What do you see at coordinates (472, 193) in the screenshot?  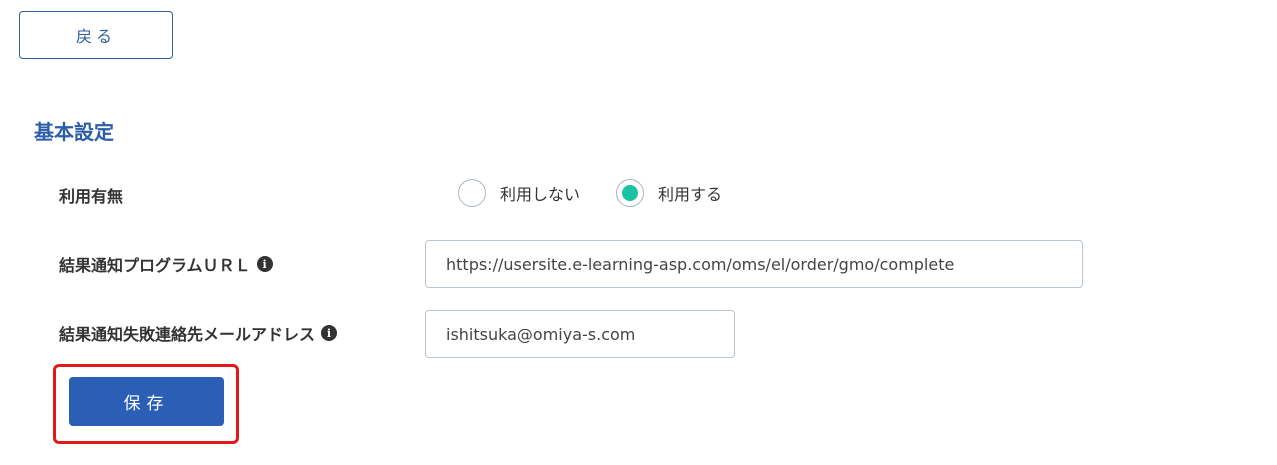 I see `radio-not-use` at bounding box center [472, 193].